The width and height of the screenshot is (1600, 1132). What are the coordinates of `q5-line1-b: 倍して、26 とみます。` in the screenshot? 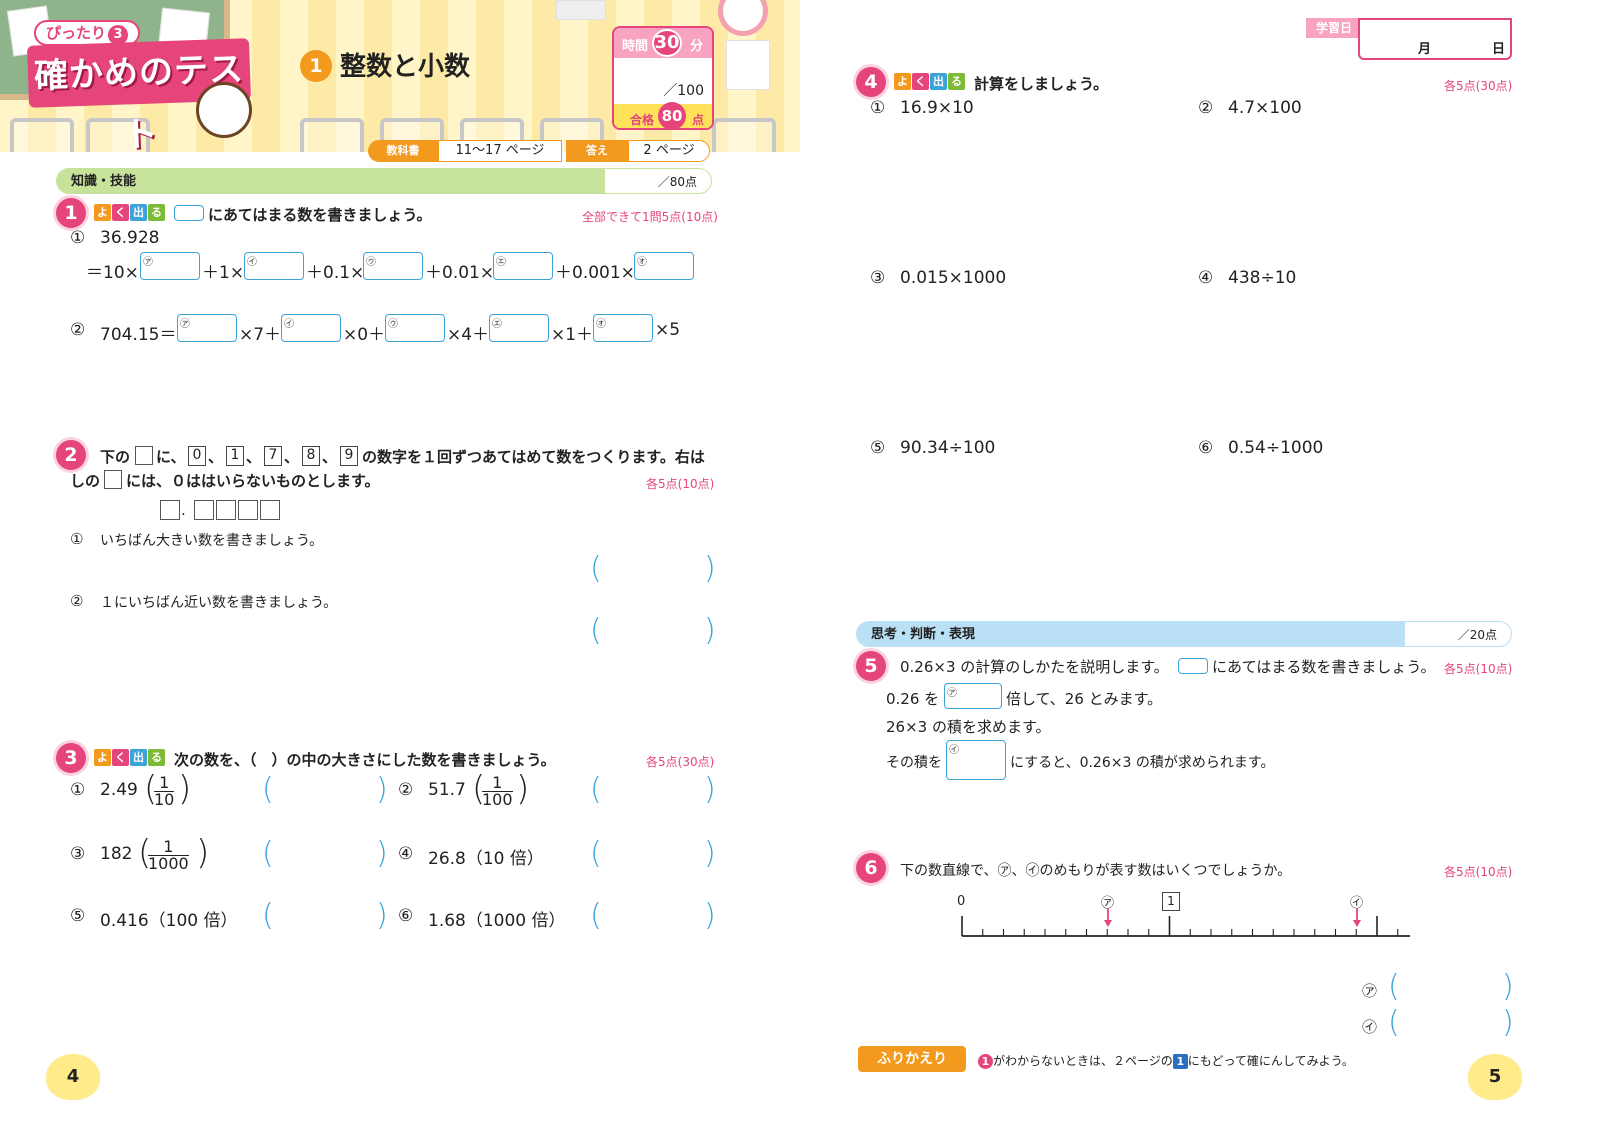 It's located at (1084, 699).